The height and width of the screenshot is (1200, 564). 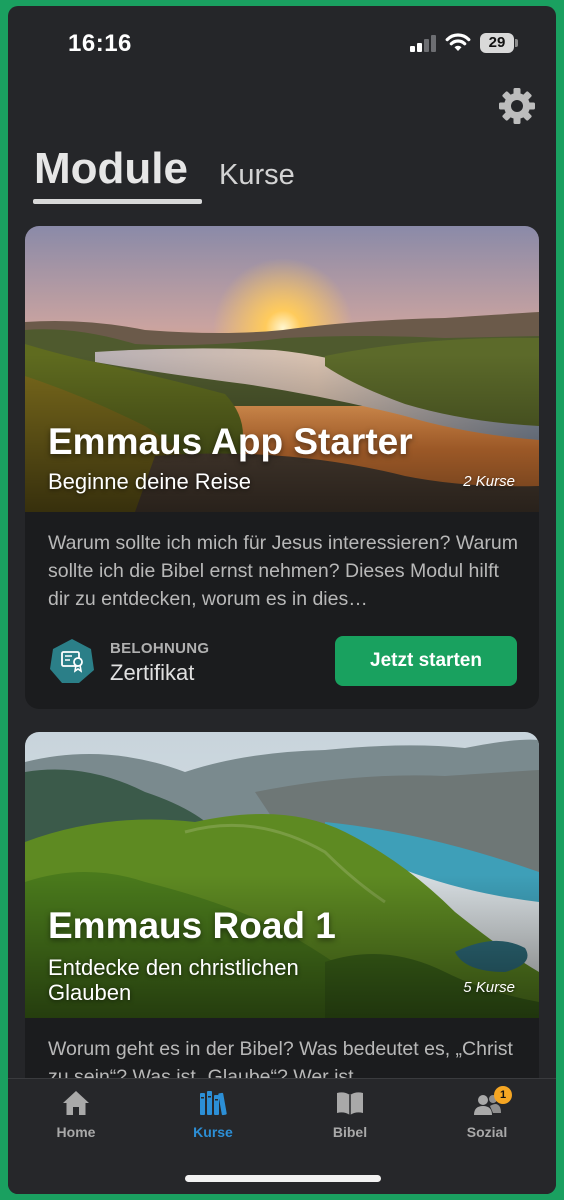 I want to click on battery-icon: 29, so click(x=499, y=43).